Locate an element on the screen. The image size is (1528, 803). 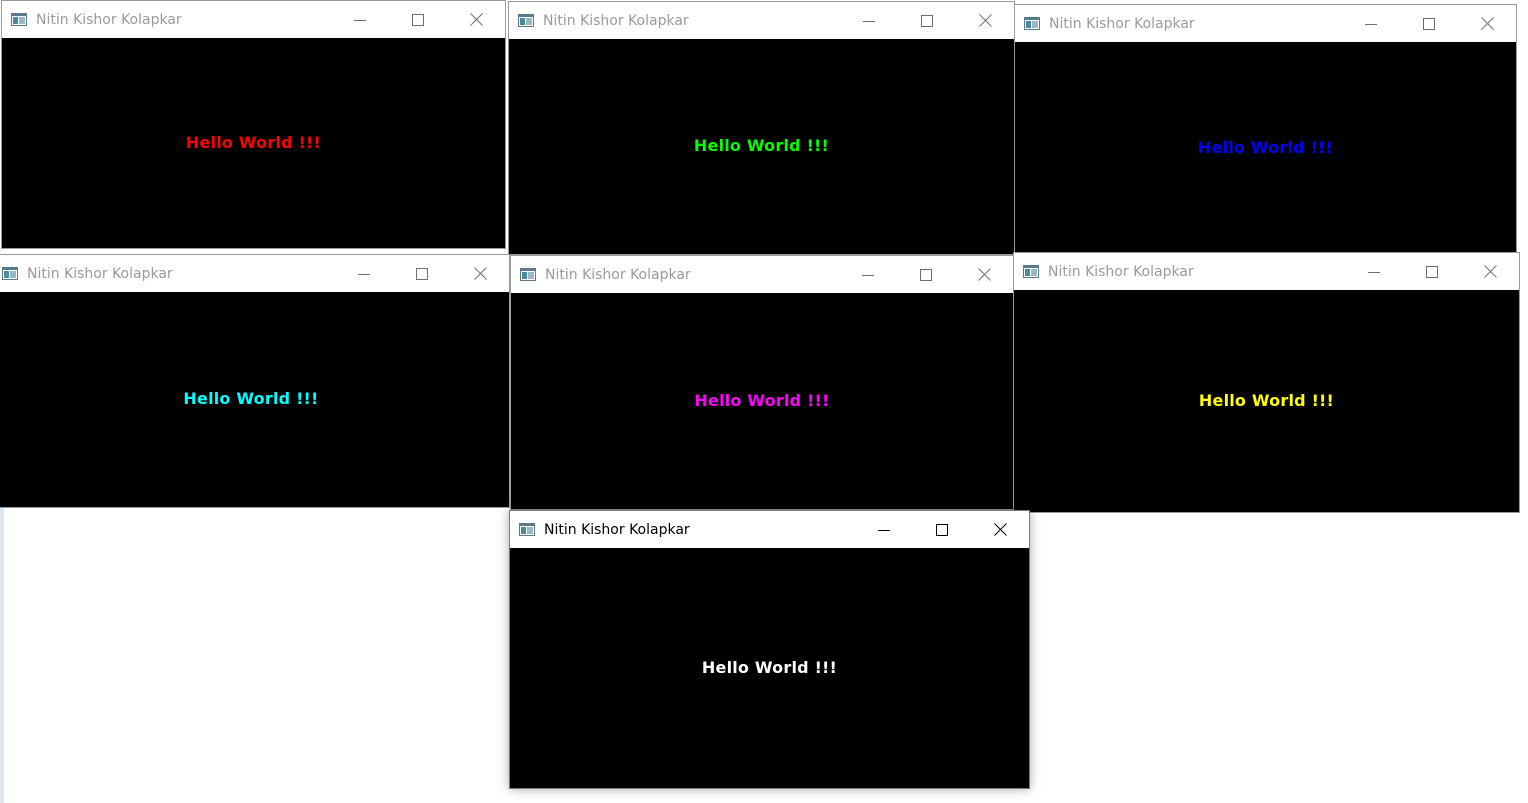
background-window-edge is located at coordinates (2, 655).